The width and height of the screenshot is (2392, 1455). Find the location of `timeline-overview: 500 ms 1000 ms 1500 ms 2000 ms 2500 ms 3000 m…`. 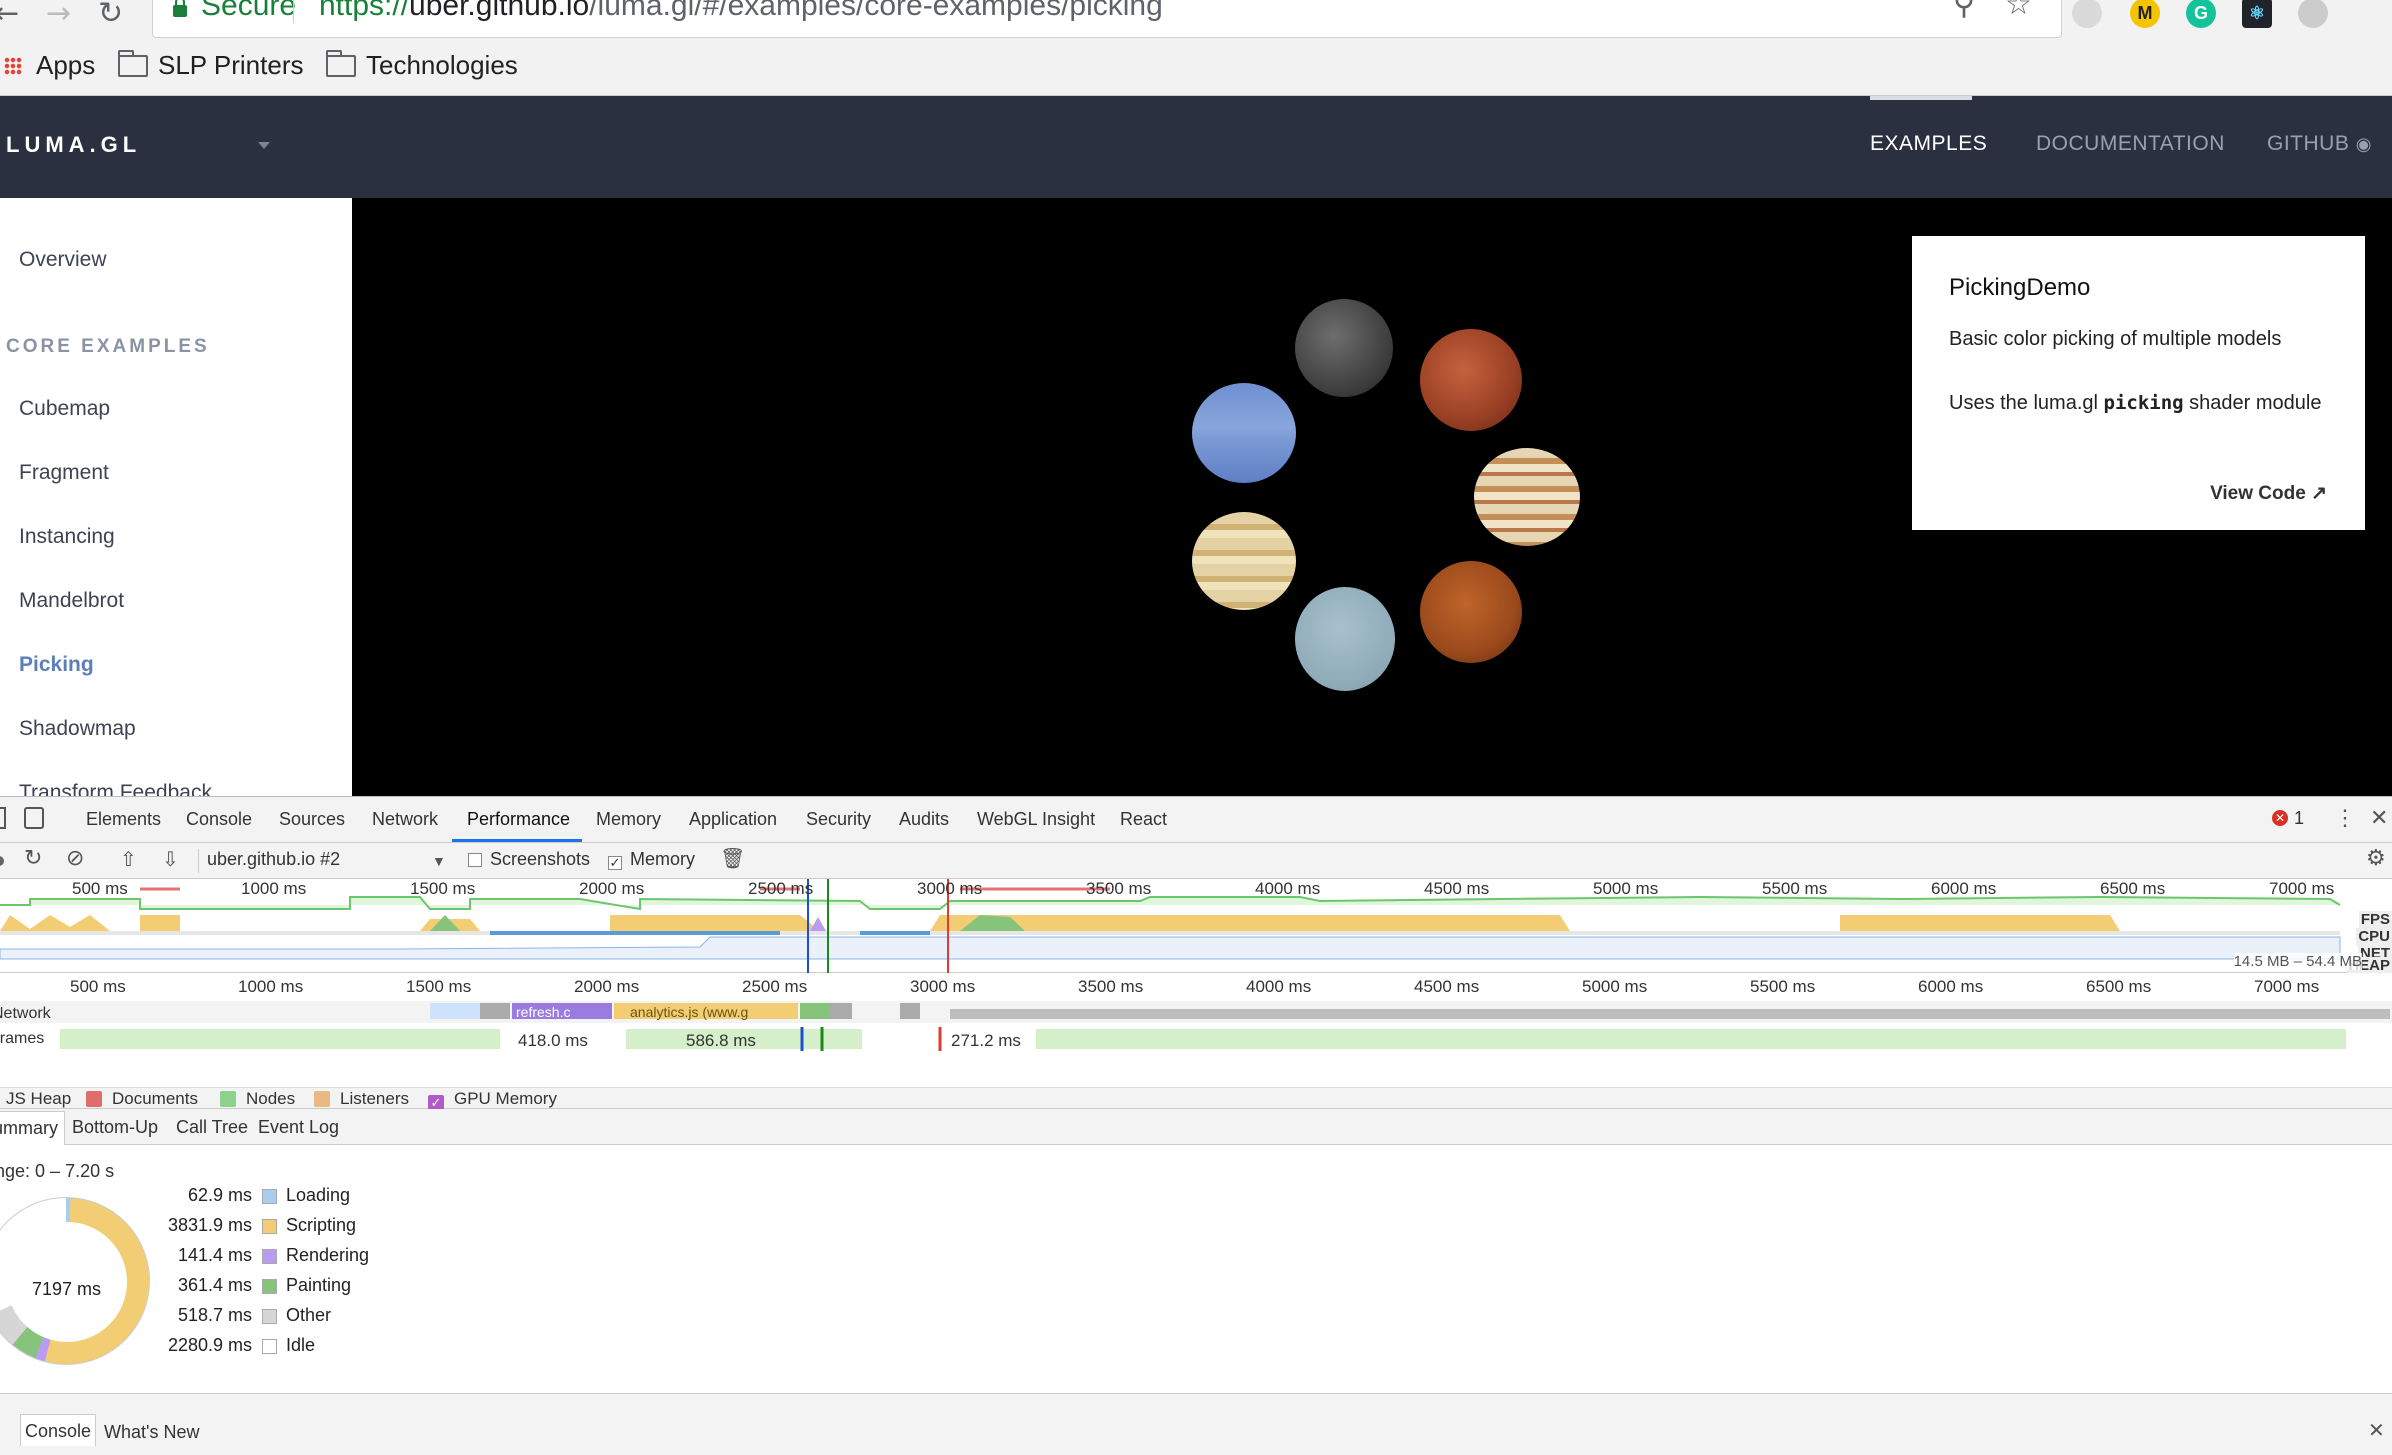

timeline-overview: 500 ms 1000 ms 1500 ms 2000 ms 2500 ms 3000 m… is located at coordinates (1196, 926).